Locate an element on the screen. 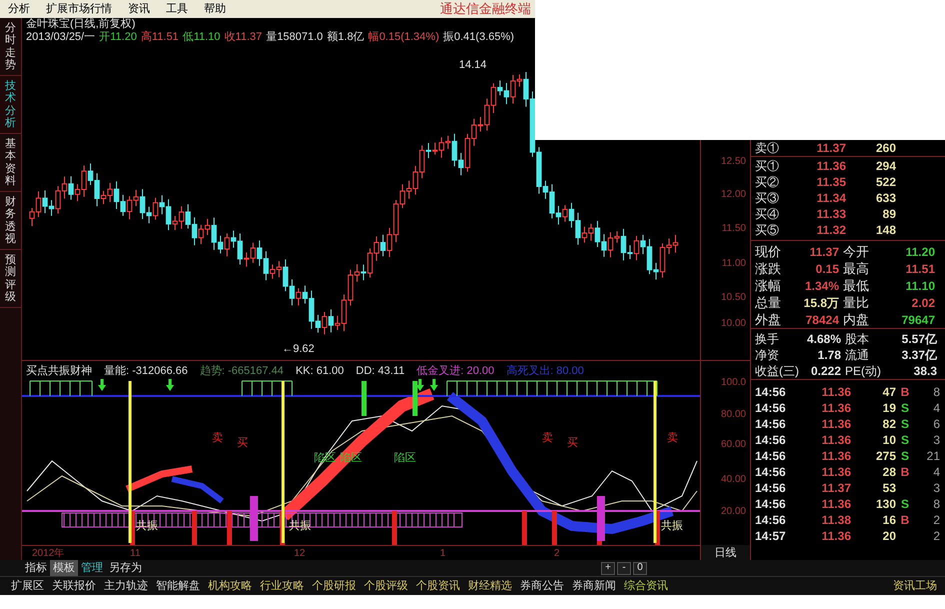 The width and height of the screenshot is (945, 609). bottom-tab: 智能解盘 is located at coordinates (178, 586).